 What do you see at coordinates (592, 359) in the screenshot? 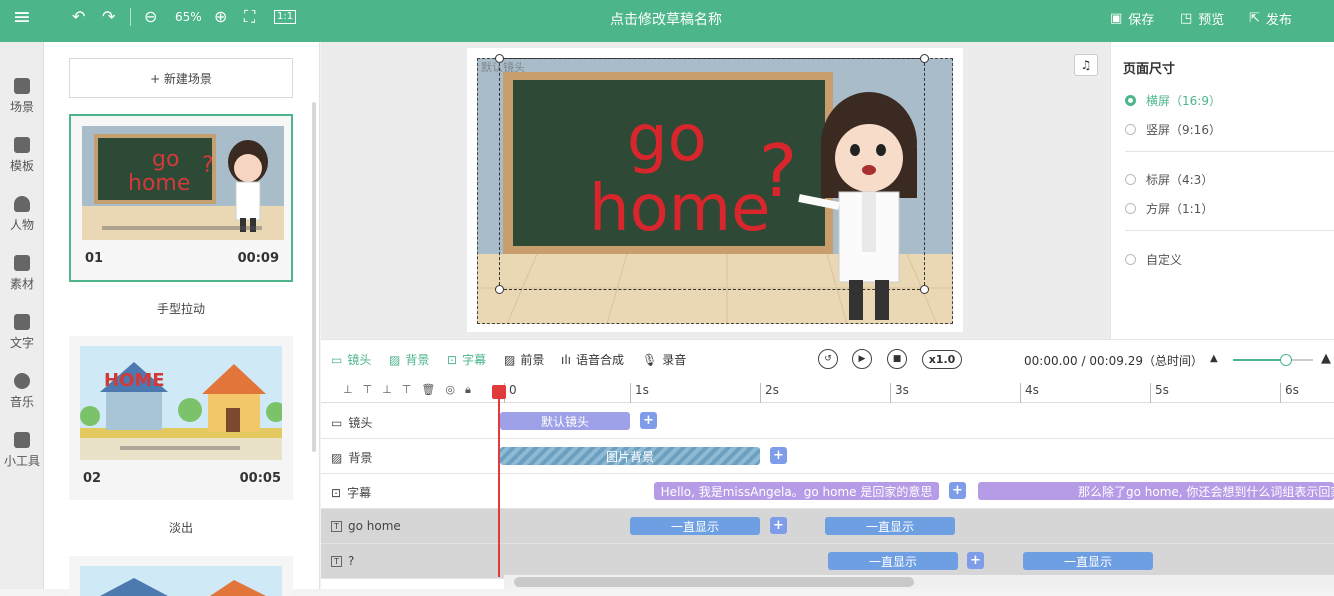
I see `tab-tts: ılı 语音合成` at bounding box center [592, 359].